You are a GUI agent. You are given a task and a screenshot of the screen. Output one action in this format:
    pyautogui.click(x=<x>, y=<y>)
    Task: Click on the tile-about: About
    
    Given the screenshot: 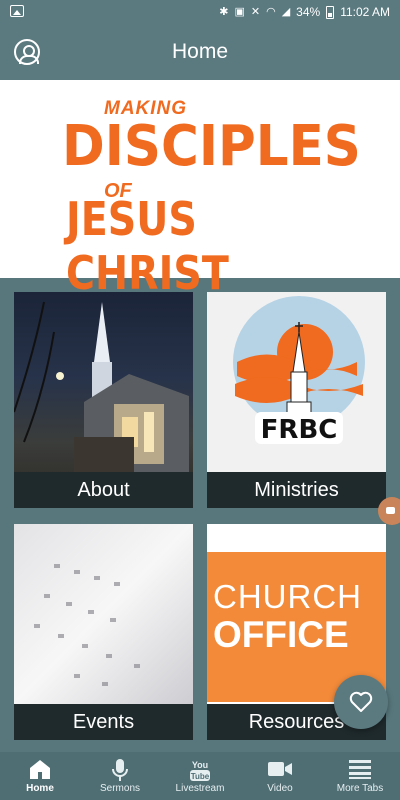 What is the action you would take?
    pyautogui.click(x=103, y=400)
    